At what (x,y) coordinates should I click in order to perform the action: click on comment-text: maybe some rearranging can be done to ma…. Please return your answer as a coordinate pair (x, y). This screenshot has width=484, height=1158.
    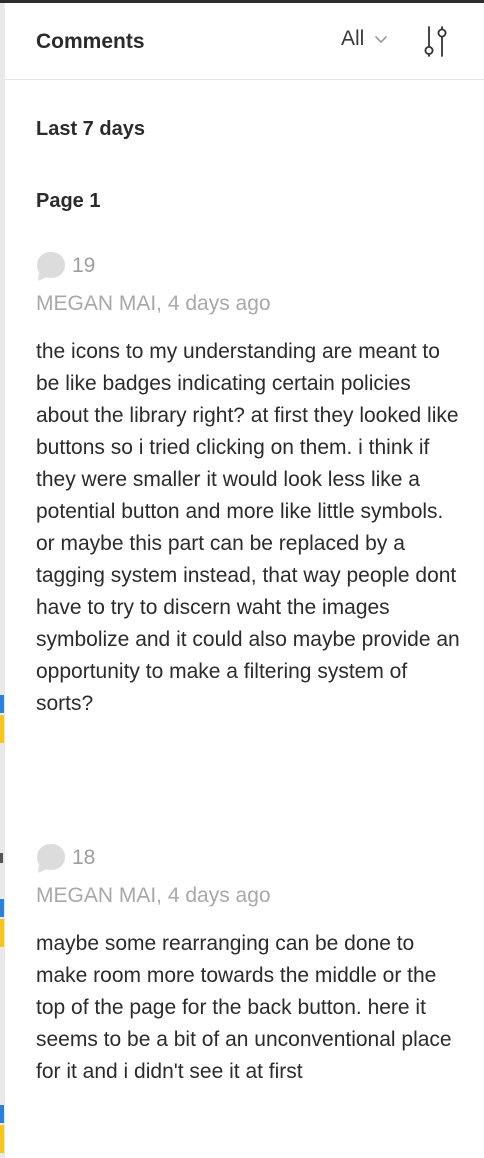
    Looking at the image, I should click on (244, 1007).